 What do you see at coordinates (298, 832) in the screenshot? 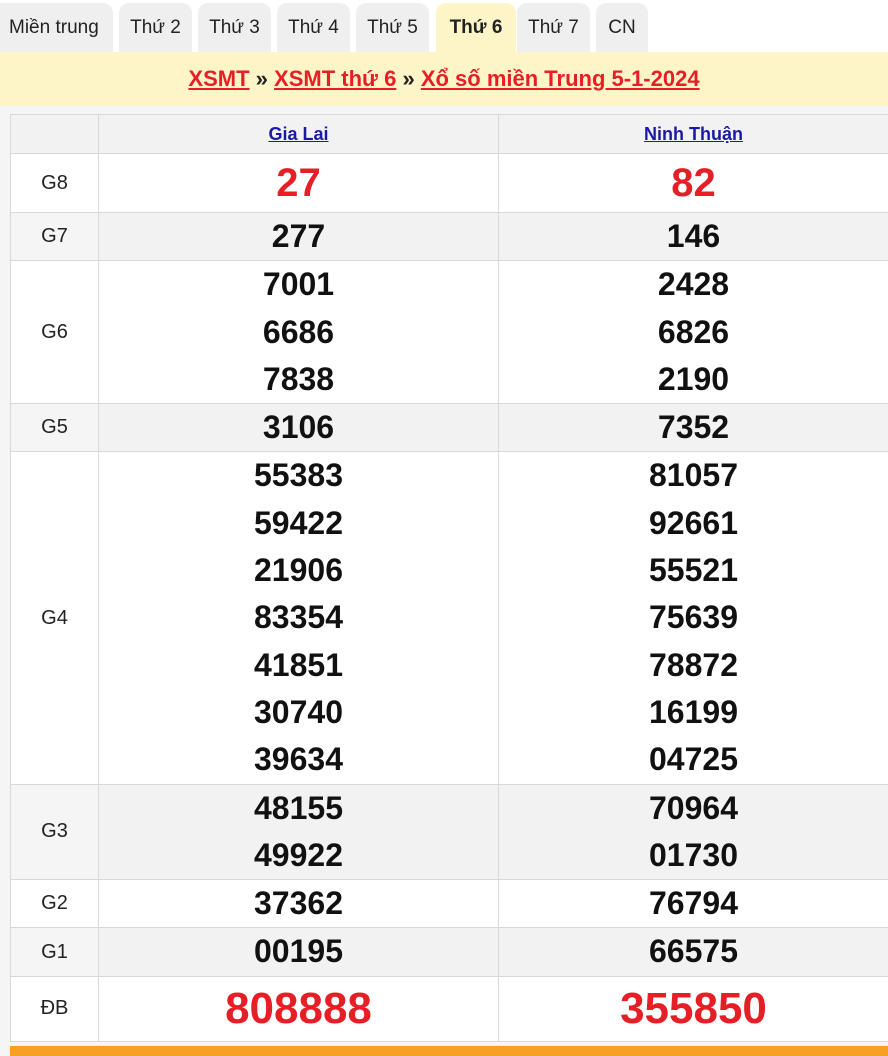
I see `prize-numbers-cell: 48155 49922` at bounding box center [298, 832].